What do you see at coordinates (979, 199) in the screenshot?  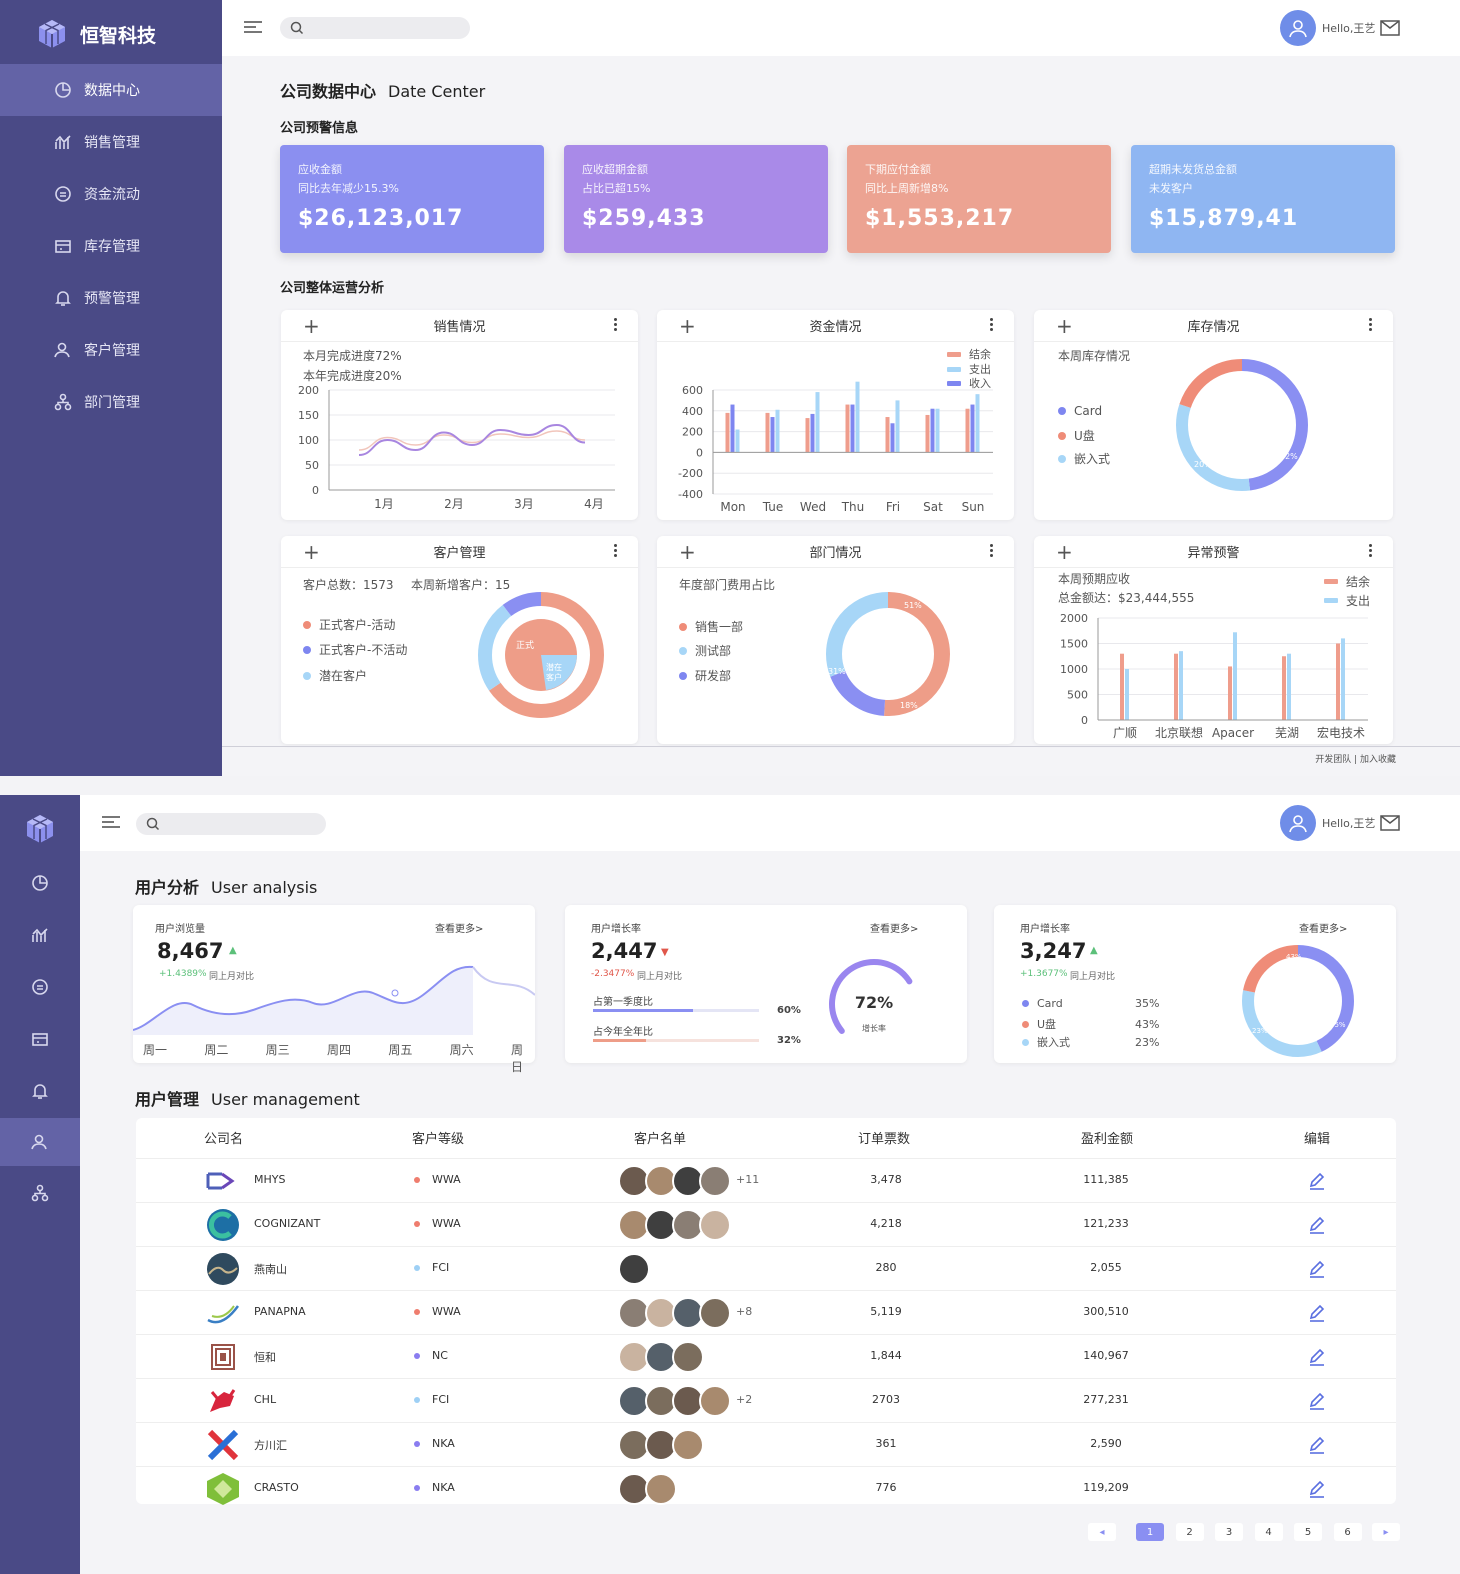 I see `kpi-card-payable: 下期应付金额 同比上周新增8% $1,553,217` at bounding box center [979, 199].